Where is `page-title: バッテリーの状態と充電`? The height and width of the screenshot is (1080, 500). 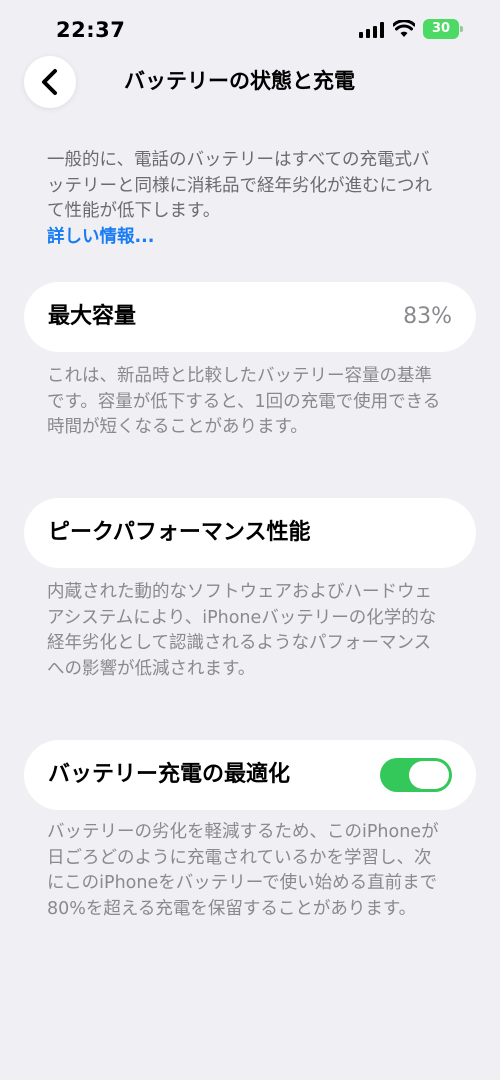
page-title: バッテリーの状態と充電 is located at coordinates (239, 81).